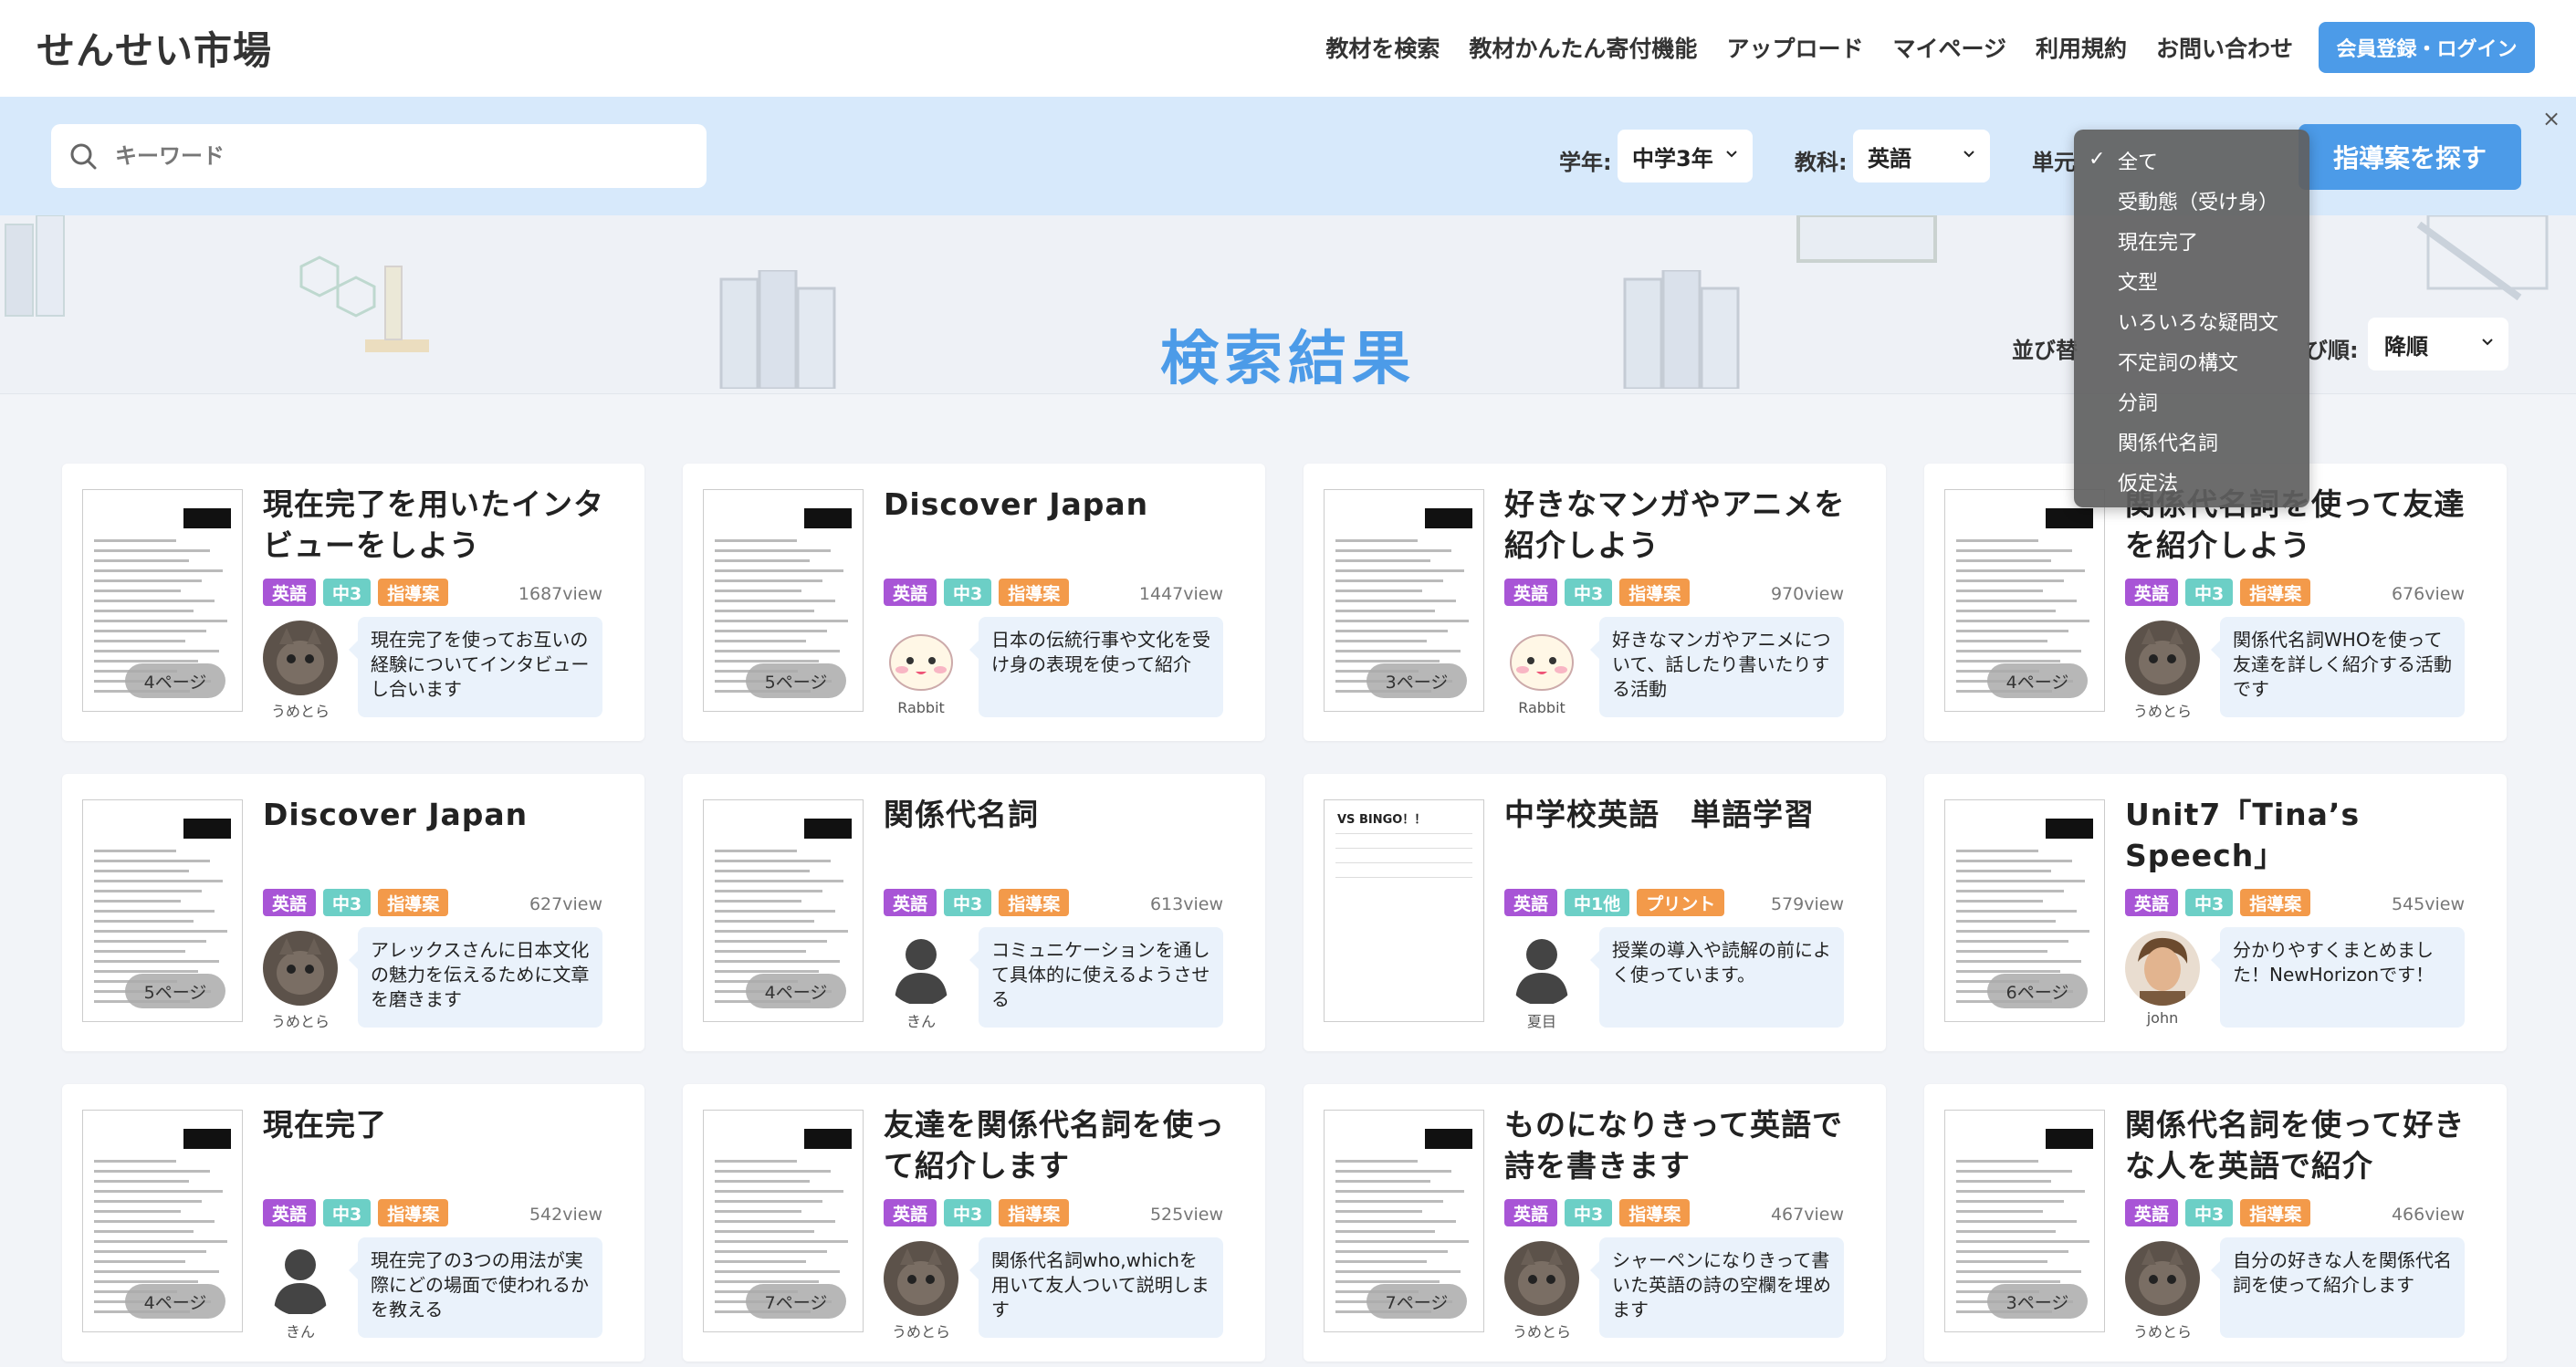 This screenshot has width=2576, height=1367. I want to click on chevron-down-icon, so click(1732, 154).